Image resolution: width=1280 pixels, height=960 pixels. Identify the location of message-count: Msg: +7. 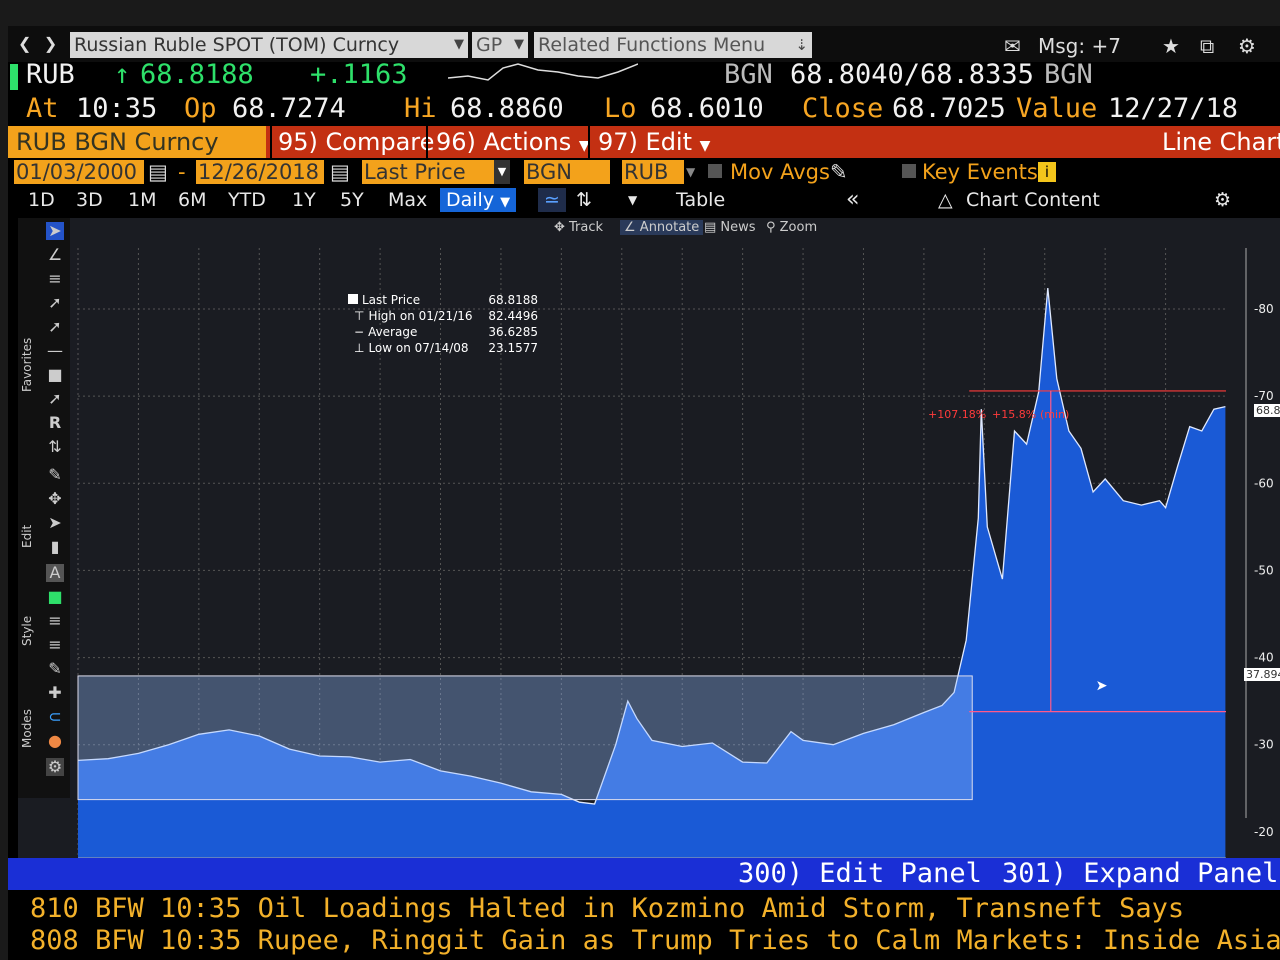
(1079, 46).